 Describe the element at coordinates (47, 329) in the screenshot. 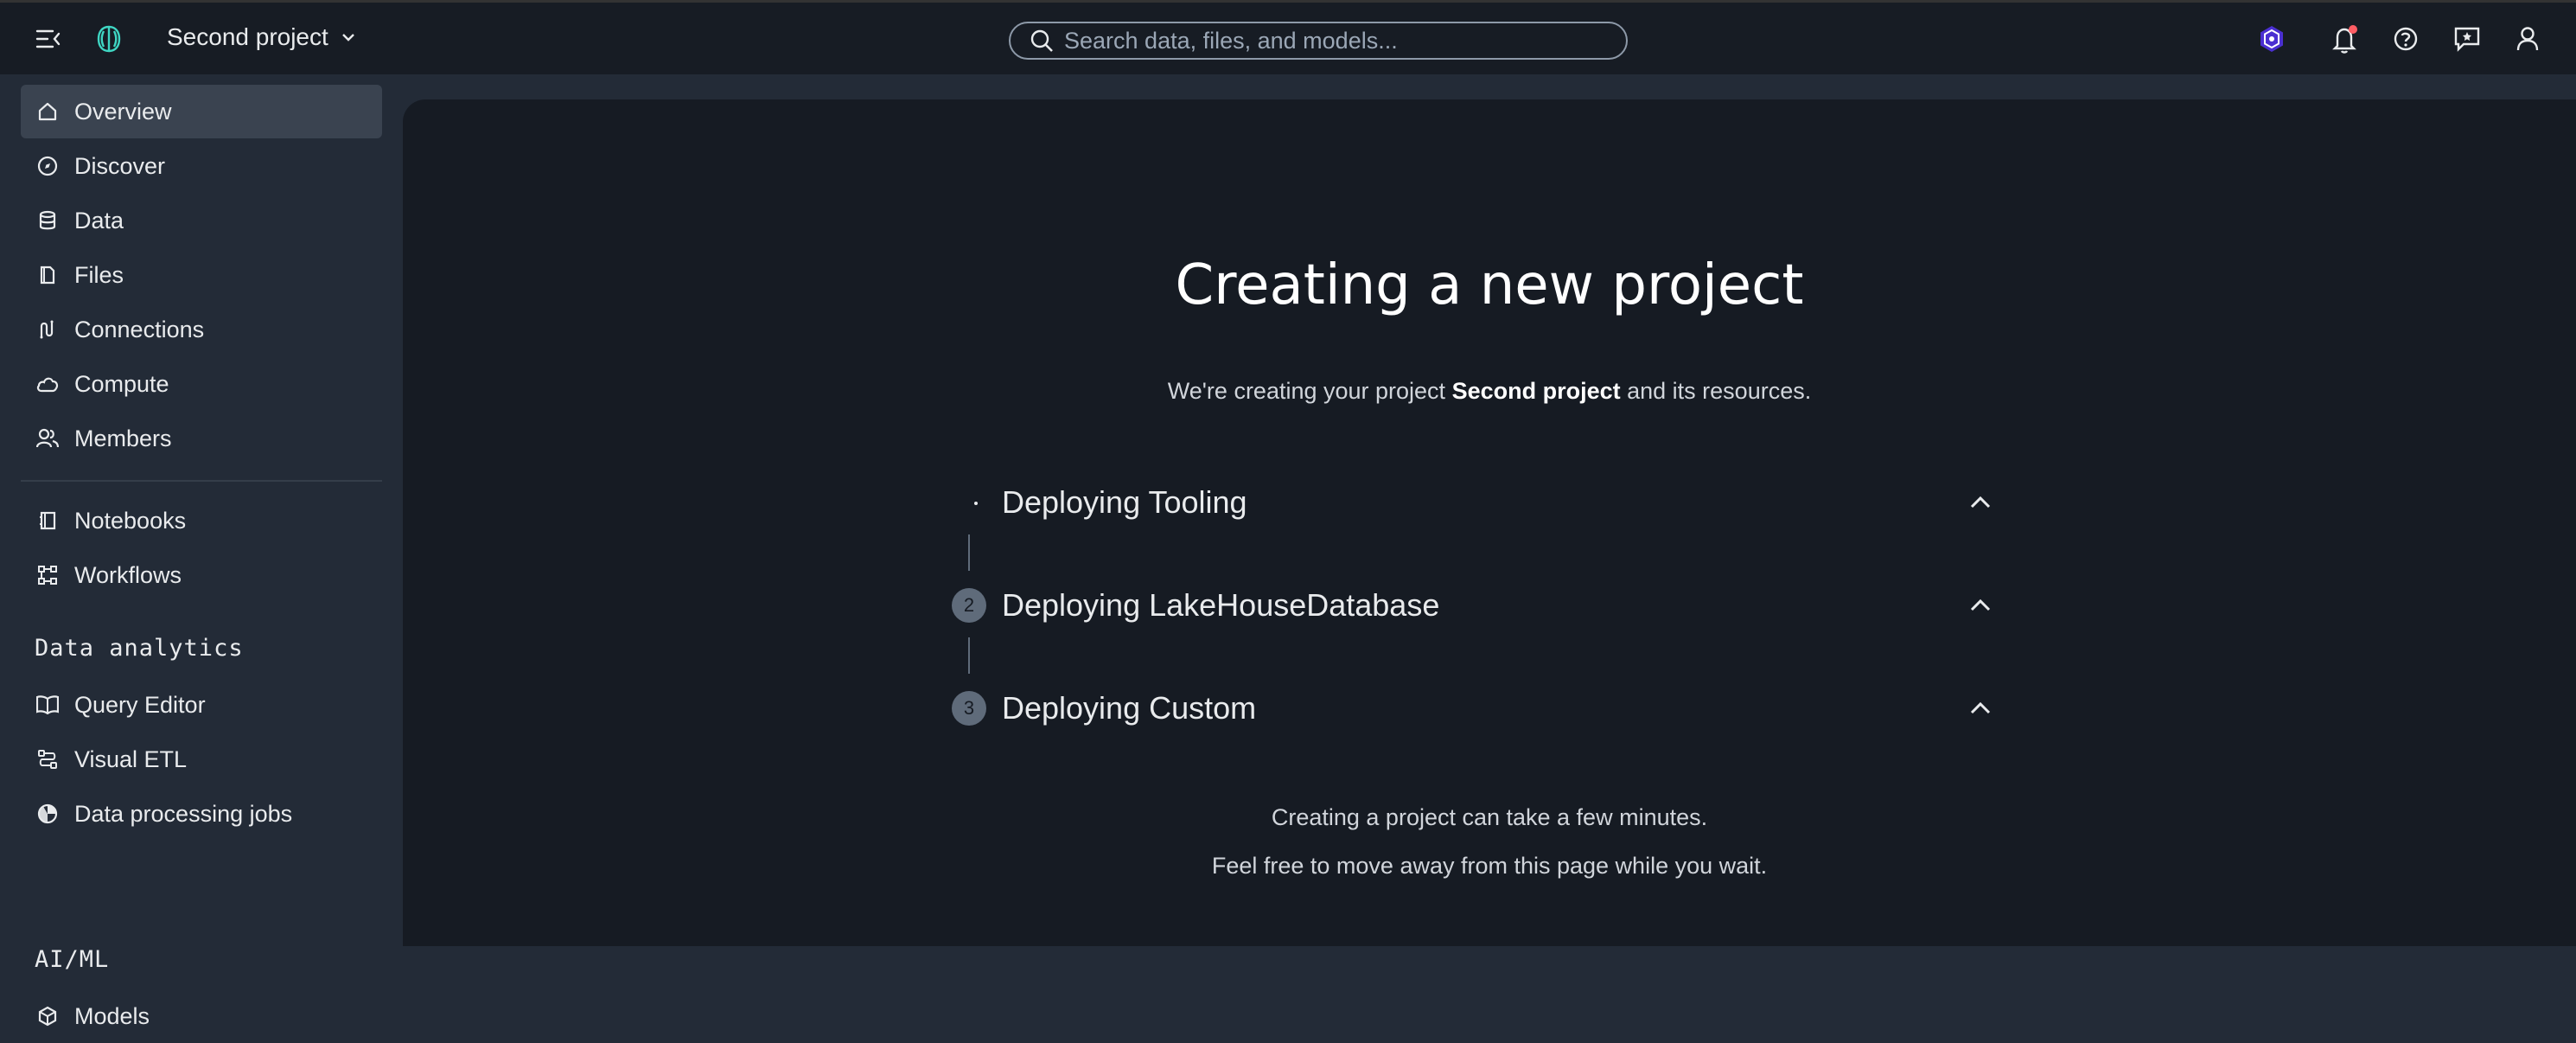

I see `connections-icon` at that location.